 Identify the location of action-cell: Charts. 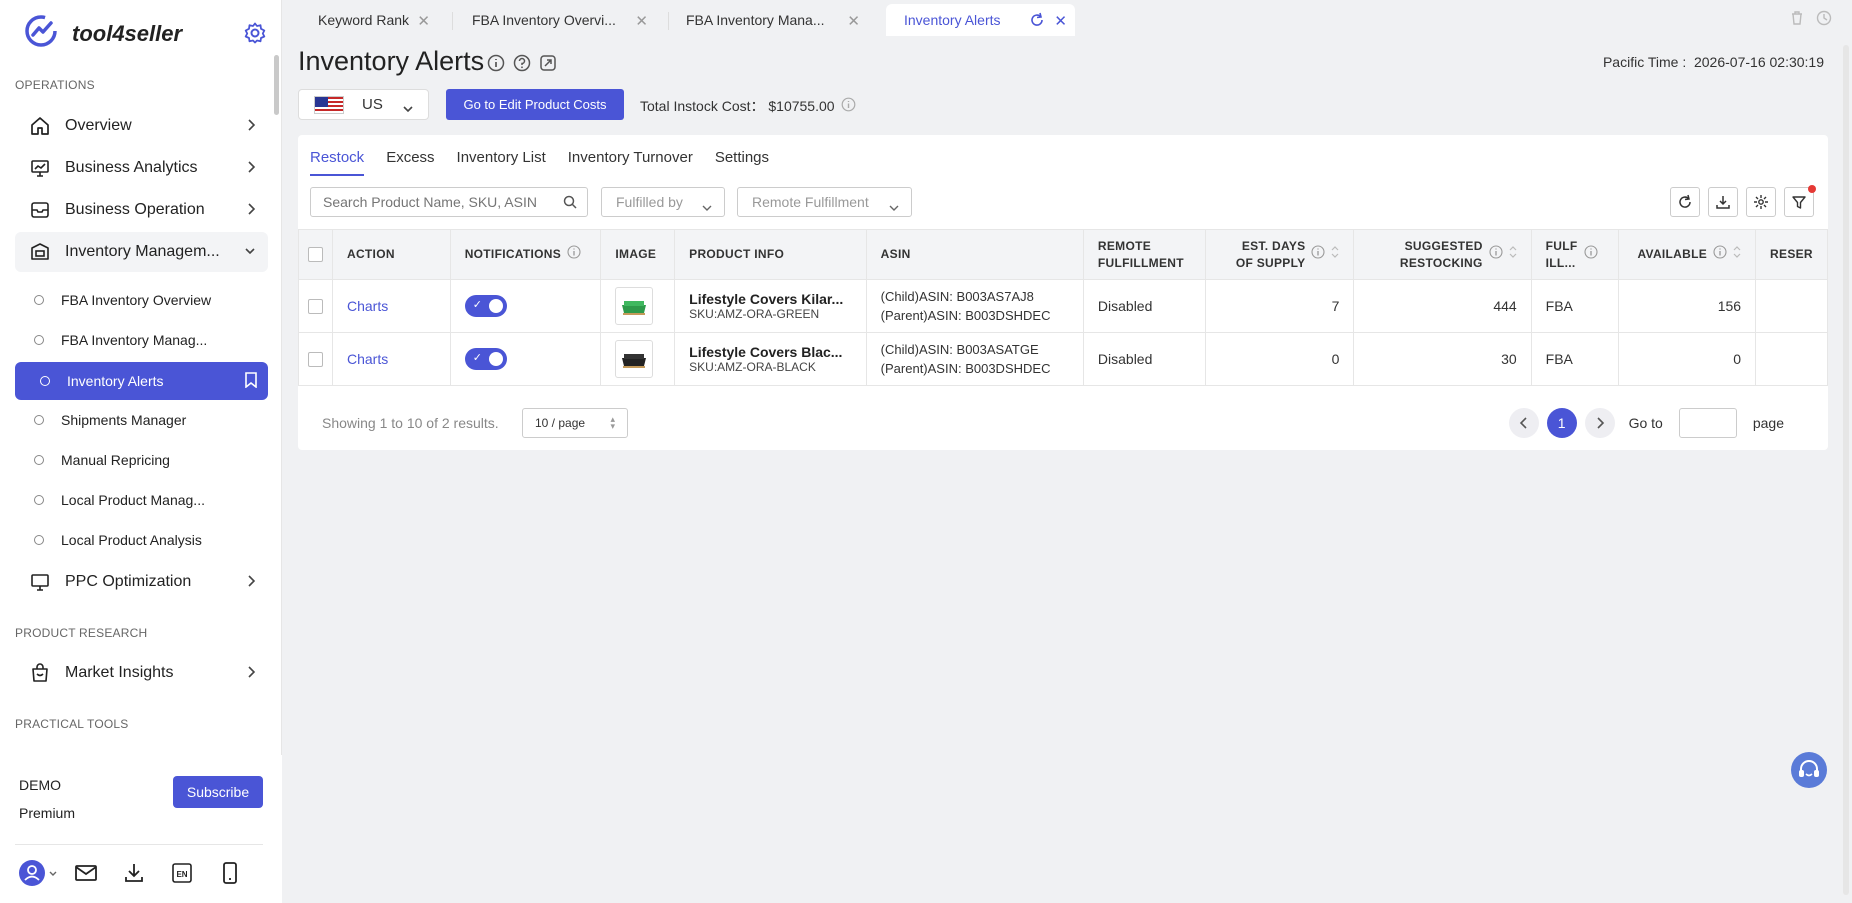
(391, 306).